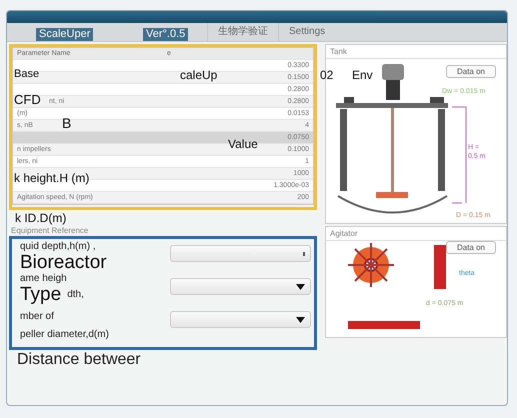  I want to click on field-label: mber of, so click(37, 317).